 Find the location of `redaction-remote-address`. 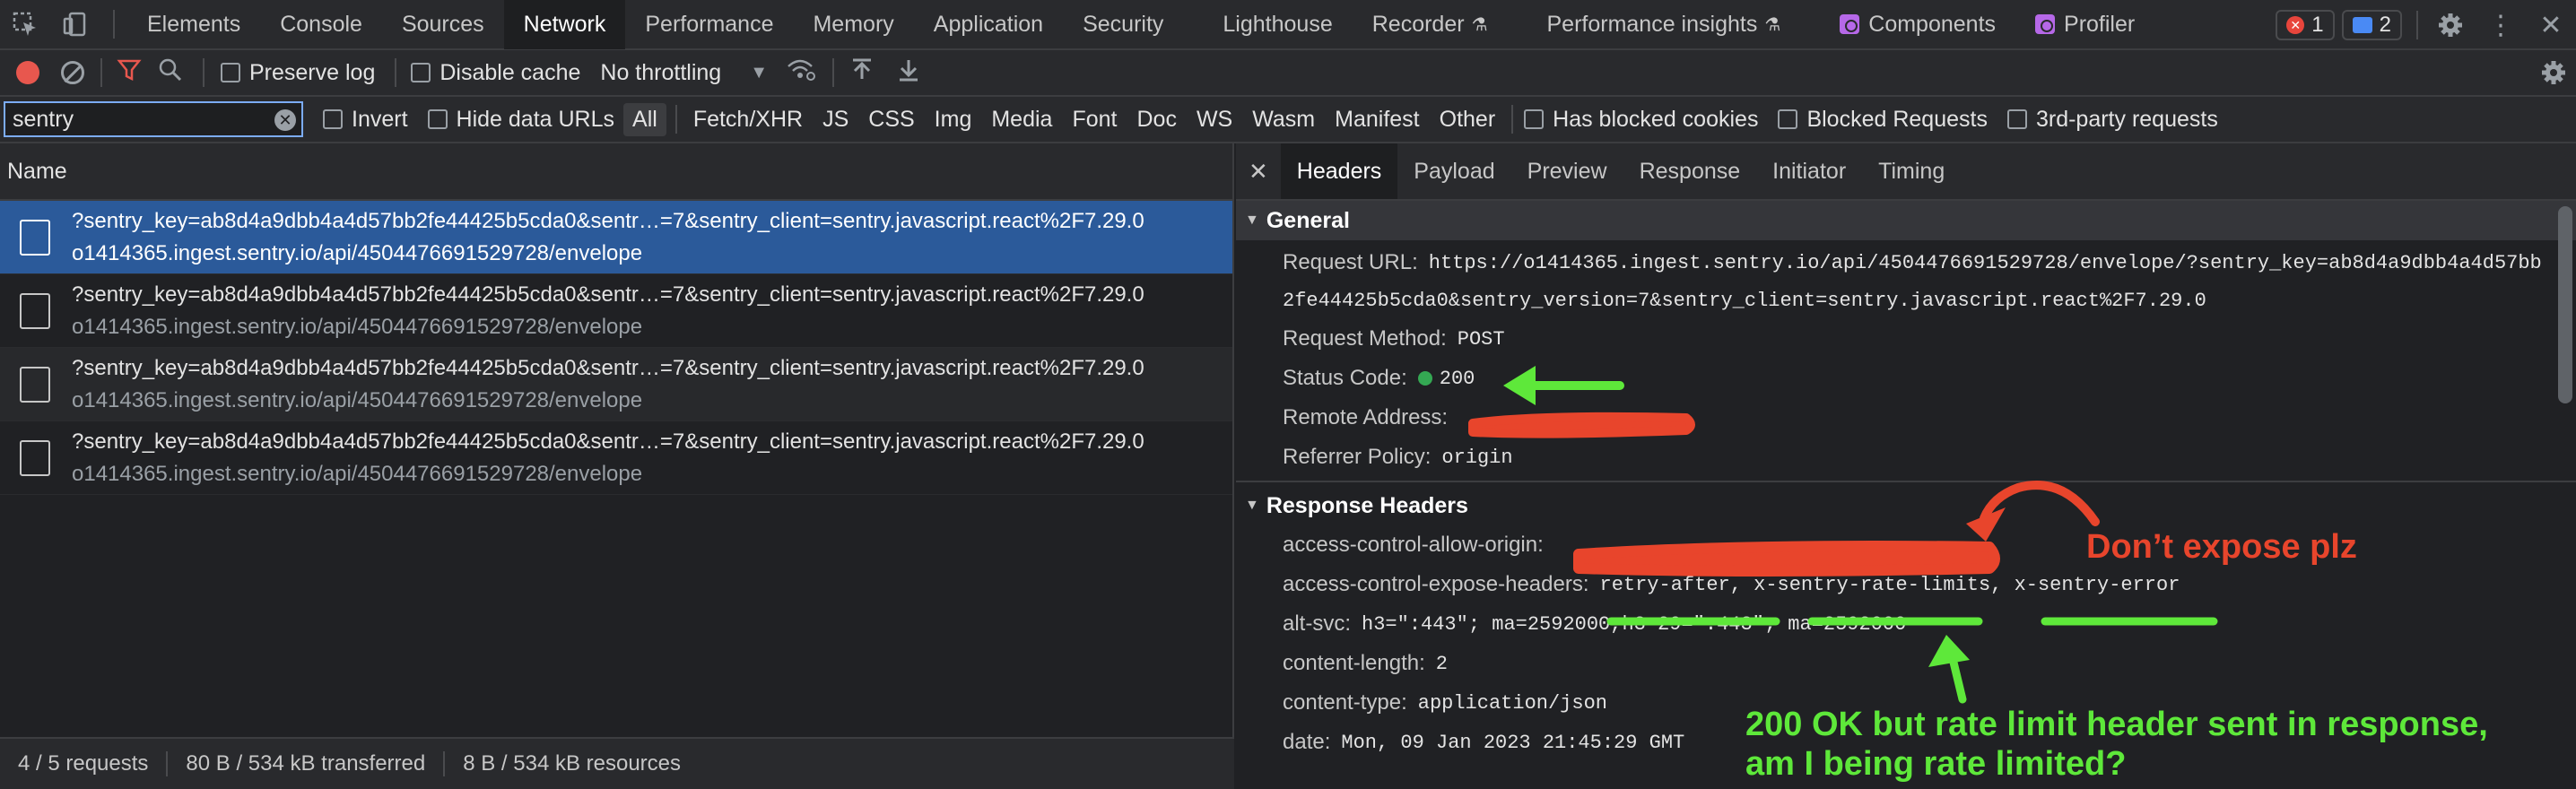

redaction-remote-address is located at coordinates (1581, 425).